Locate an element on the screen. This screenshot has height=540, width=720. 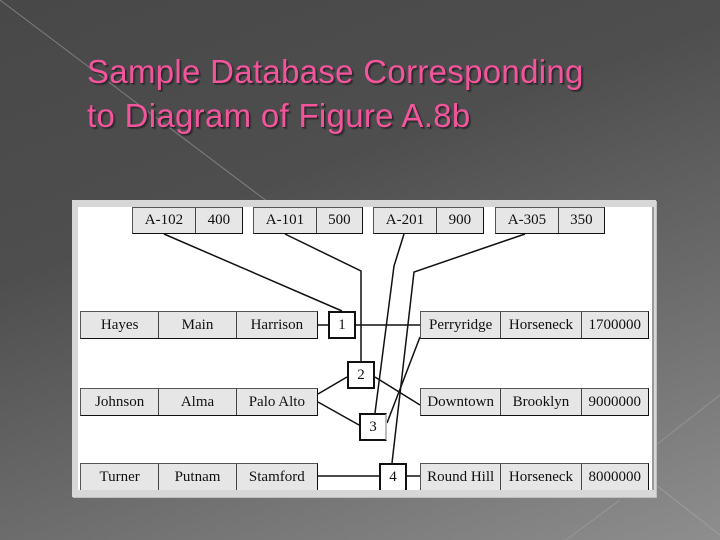
customer-name: Hayes is located at coordinates (120, 325).